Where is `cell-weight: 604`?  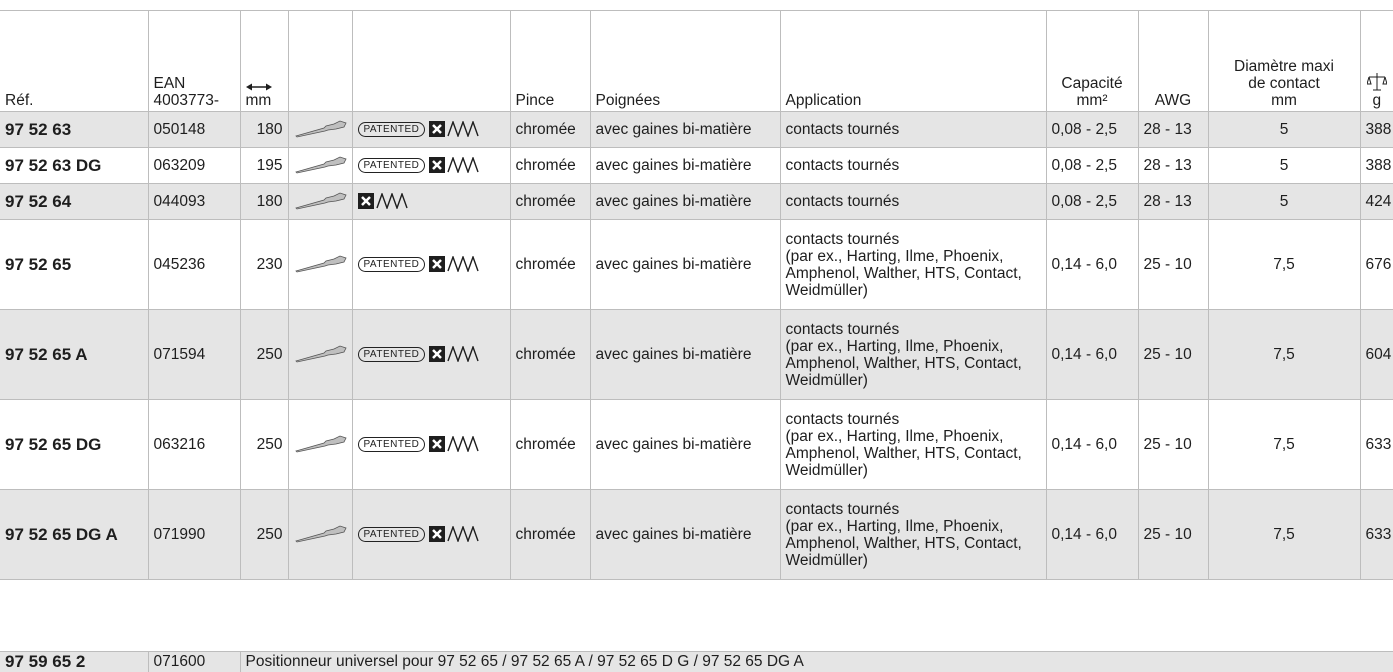 cell-weight: 604 is located at coordinates (1376, 355).